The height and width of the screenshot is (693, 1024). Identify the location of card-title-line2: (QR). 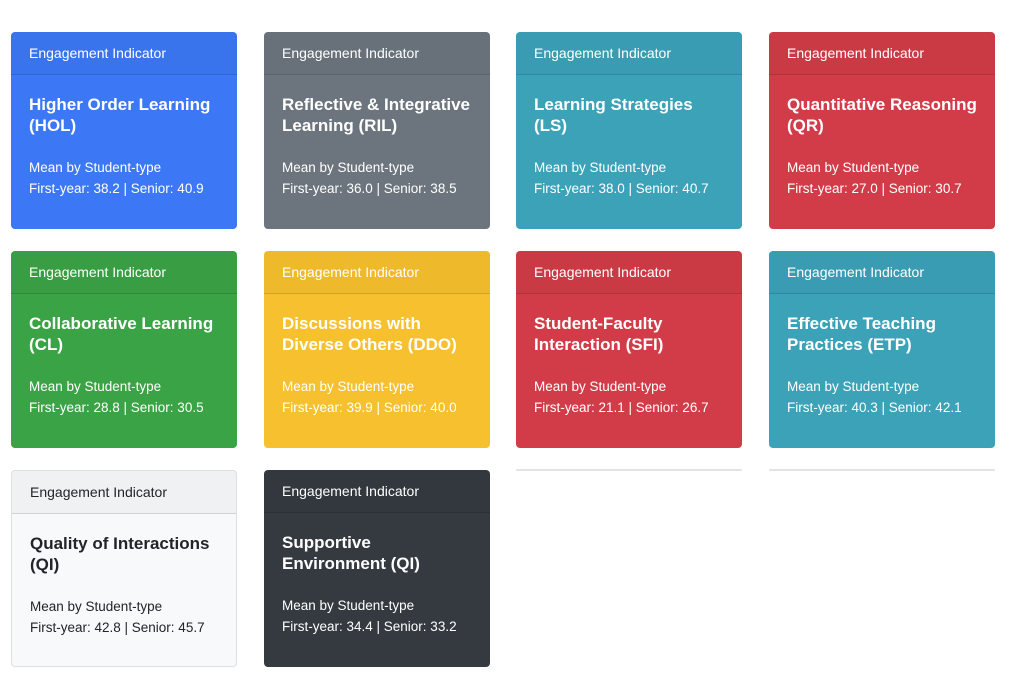
(805, 125).